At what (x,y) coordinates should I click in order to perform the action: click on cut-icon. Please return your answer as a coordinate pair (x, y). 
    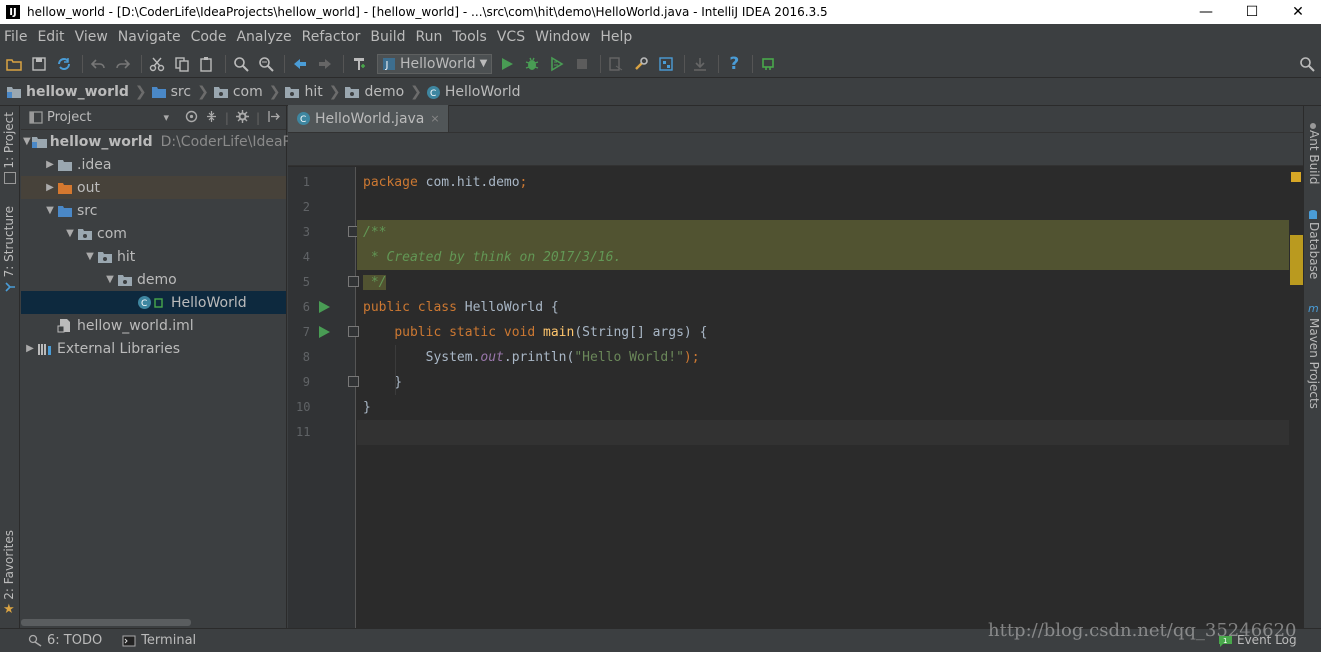
    Looking at the image, I should click on (157, 64).